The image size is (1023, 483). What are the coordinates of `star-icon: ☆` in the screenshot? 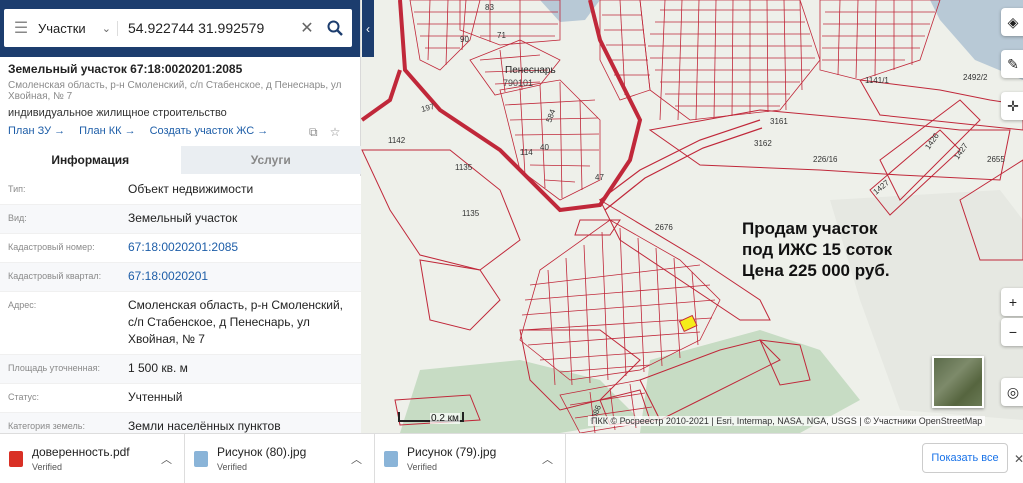 It's located at (335, 132).